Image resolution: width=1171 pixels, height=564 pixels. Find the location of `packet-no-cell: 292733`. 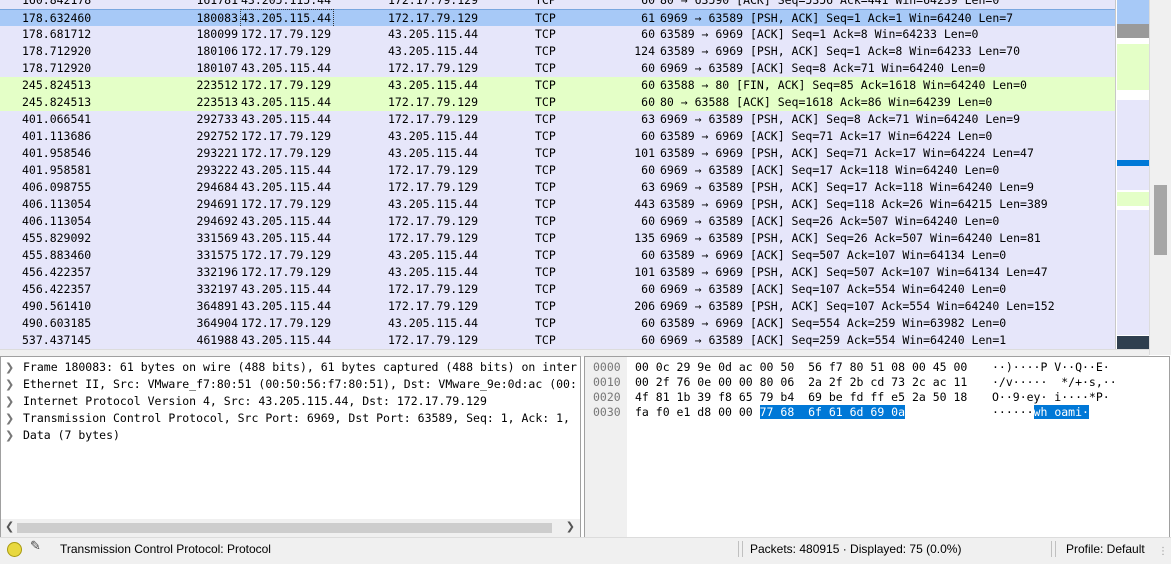

packet-no-cell: 292733 is located at coordinates (217, 119).